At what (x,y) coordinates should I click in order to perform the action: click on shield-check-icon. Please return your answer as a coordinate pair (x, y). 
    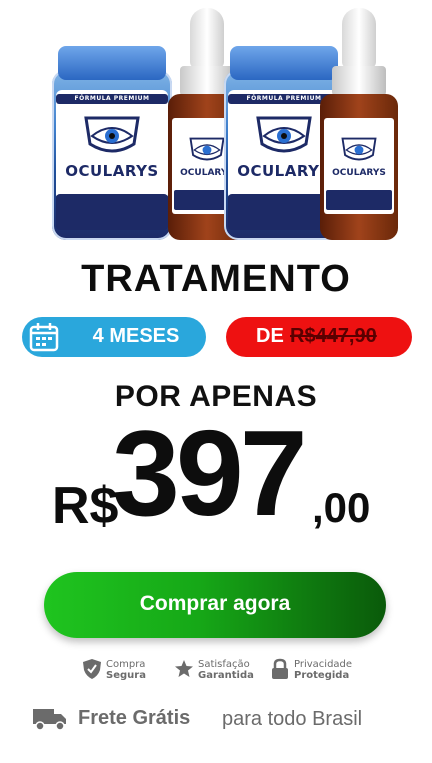
    Looking at the image, I should click on (92, 669).